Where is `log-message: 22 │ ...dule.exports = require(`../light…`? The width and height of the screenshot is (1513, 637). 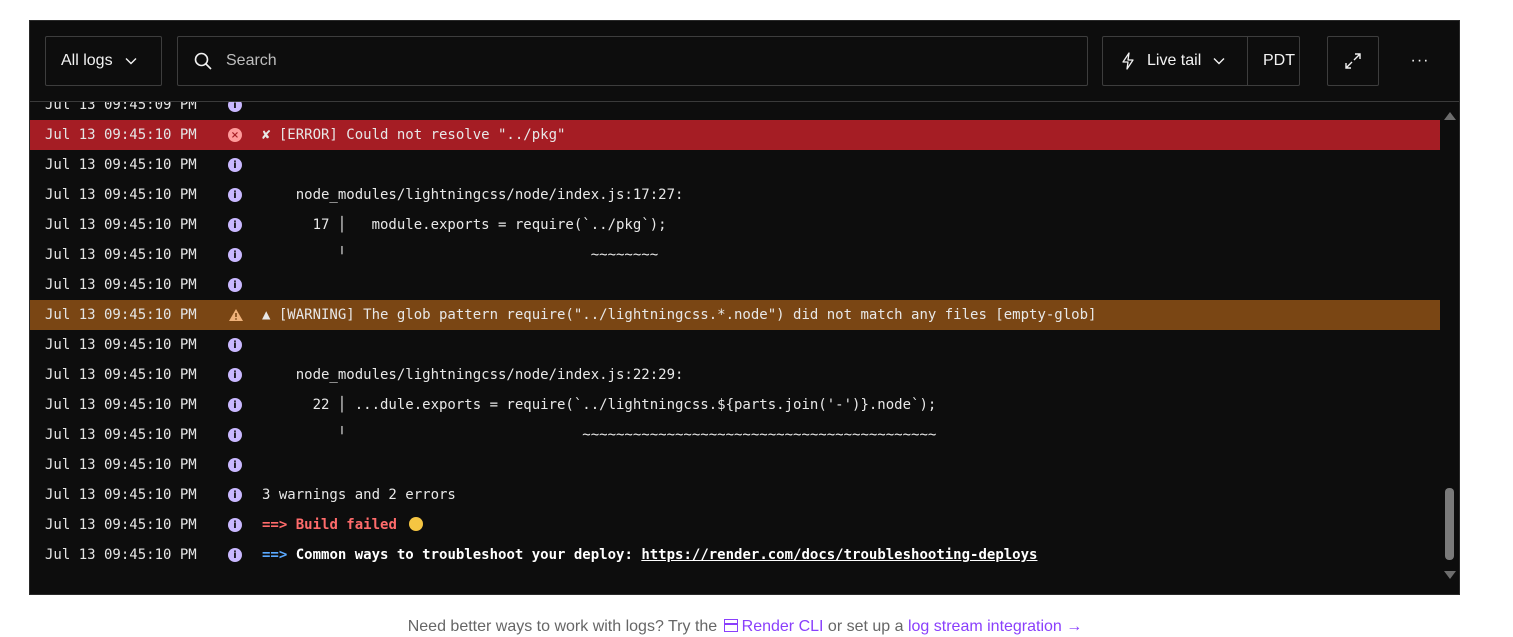 log-message: 22 │ ...dule.exports = require(`../light… is located at coordinates (599, 405).